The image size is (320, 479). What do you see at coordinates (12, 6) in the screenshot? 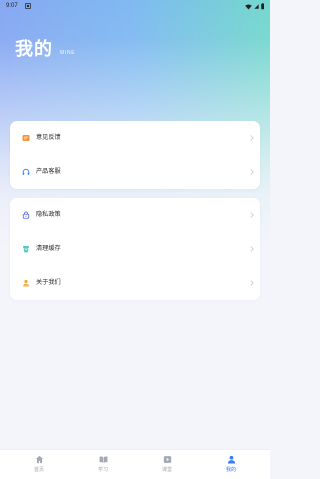
I see `status-time: 9:07` at bounding box center [12, 6].